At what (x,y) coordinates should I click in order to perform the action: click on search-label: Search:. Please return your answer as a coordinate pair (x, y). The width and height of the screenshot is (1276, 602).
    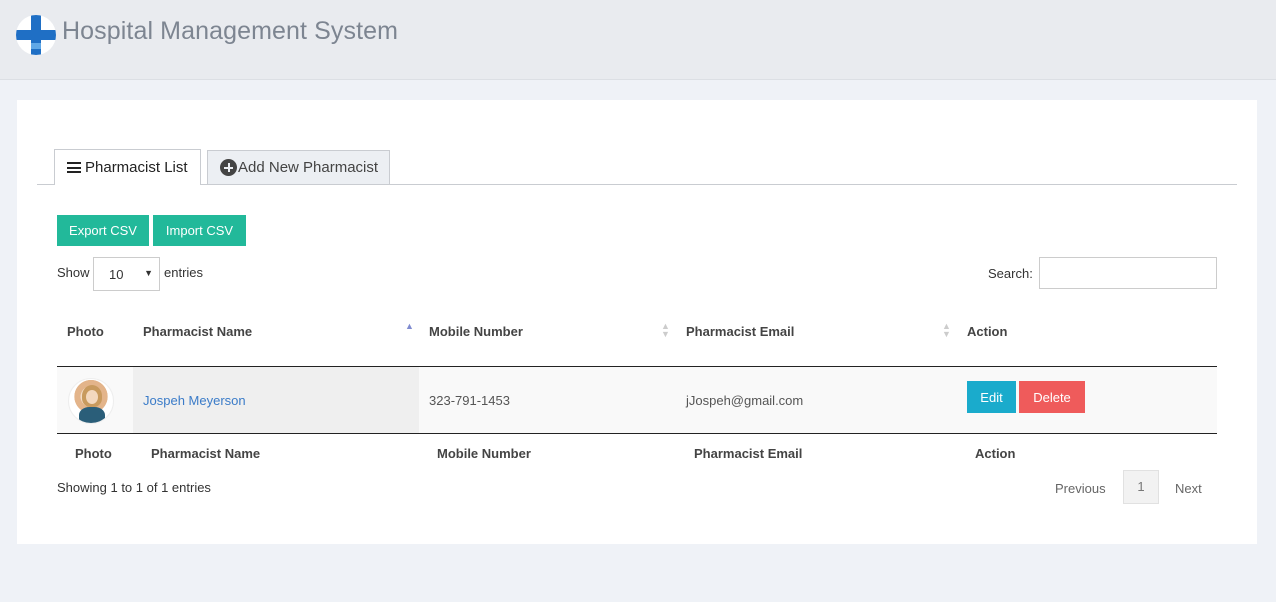
    Looking at the image, I should click on (1010, 273).